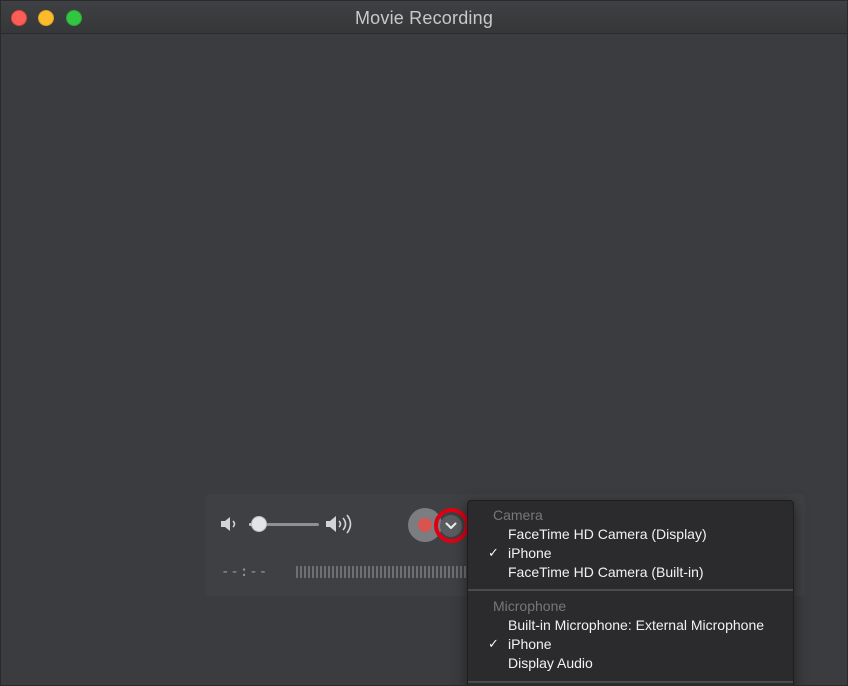 This screenshot has height=686, width=848. I want to click on menu-item-camera-facetime-display: FaceTime HD Camera (Display), so click(630, 535).